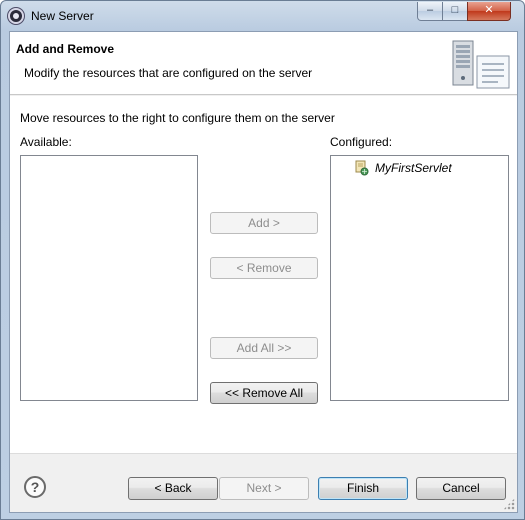 This screenshot has height=520, width=525. Describe the element at coordinates (455, 11) in the screenshot. I see `maximize-button: □` at that location.